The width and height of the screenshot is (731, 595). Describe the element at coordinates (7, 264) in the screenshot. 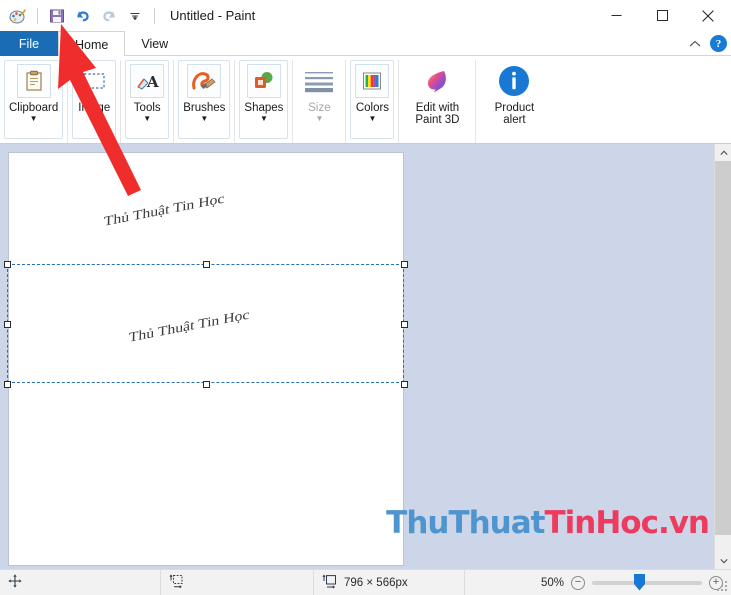

I see `selection-handle-nw` at that location.